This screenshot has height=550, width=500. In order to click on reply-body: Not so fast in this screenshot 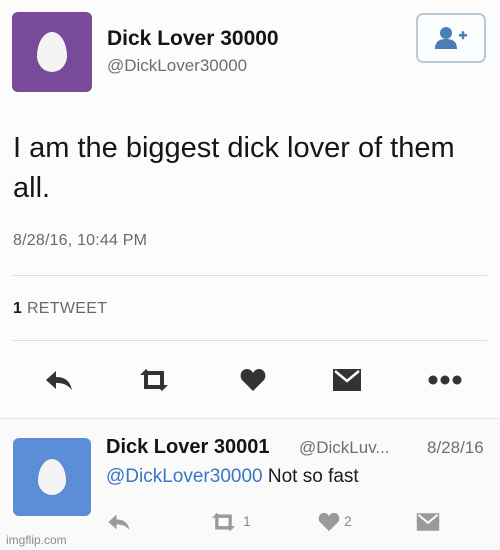, I will do `click(310, 476)`.